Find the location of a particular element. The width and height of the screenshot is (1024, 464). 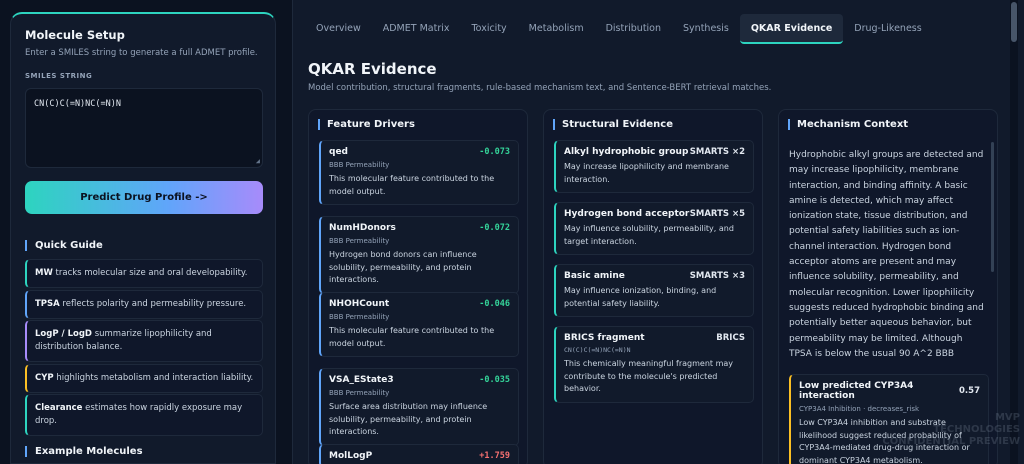

page-scrollbar-track is located at coordinates (1014, 232).